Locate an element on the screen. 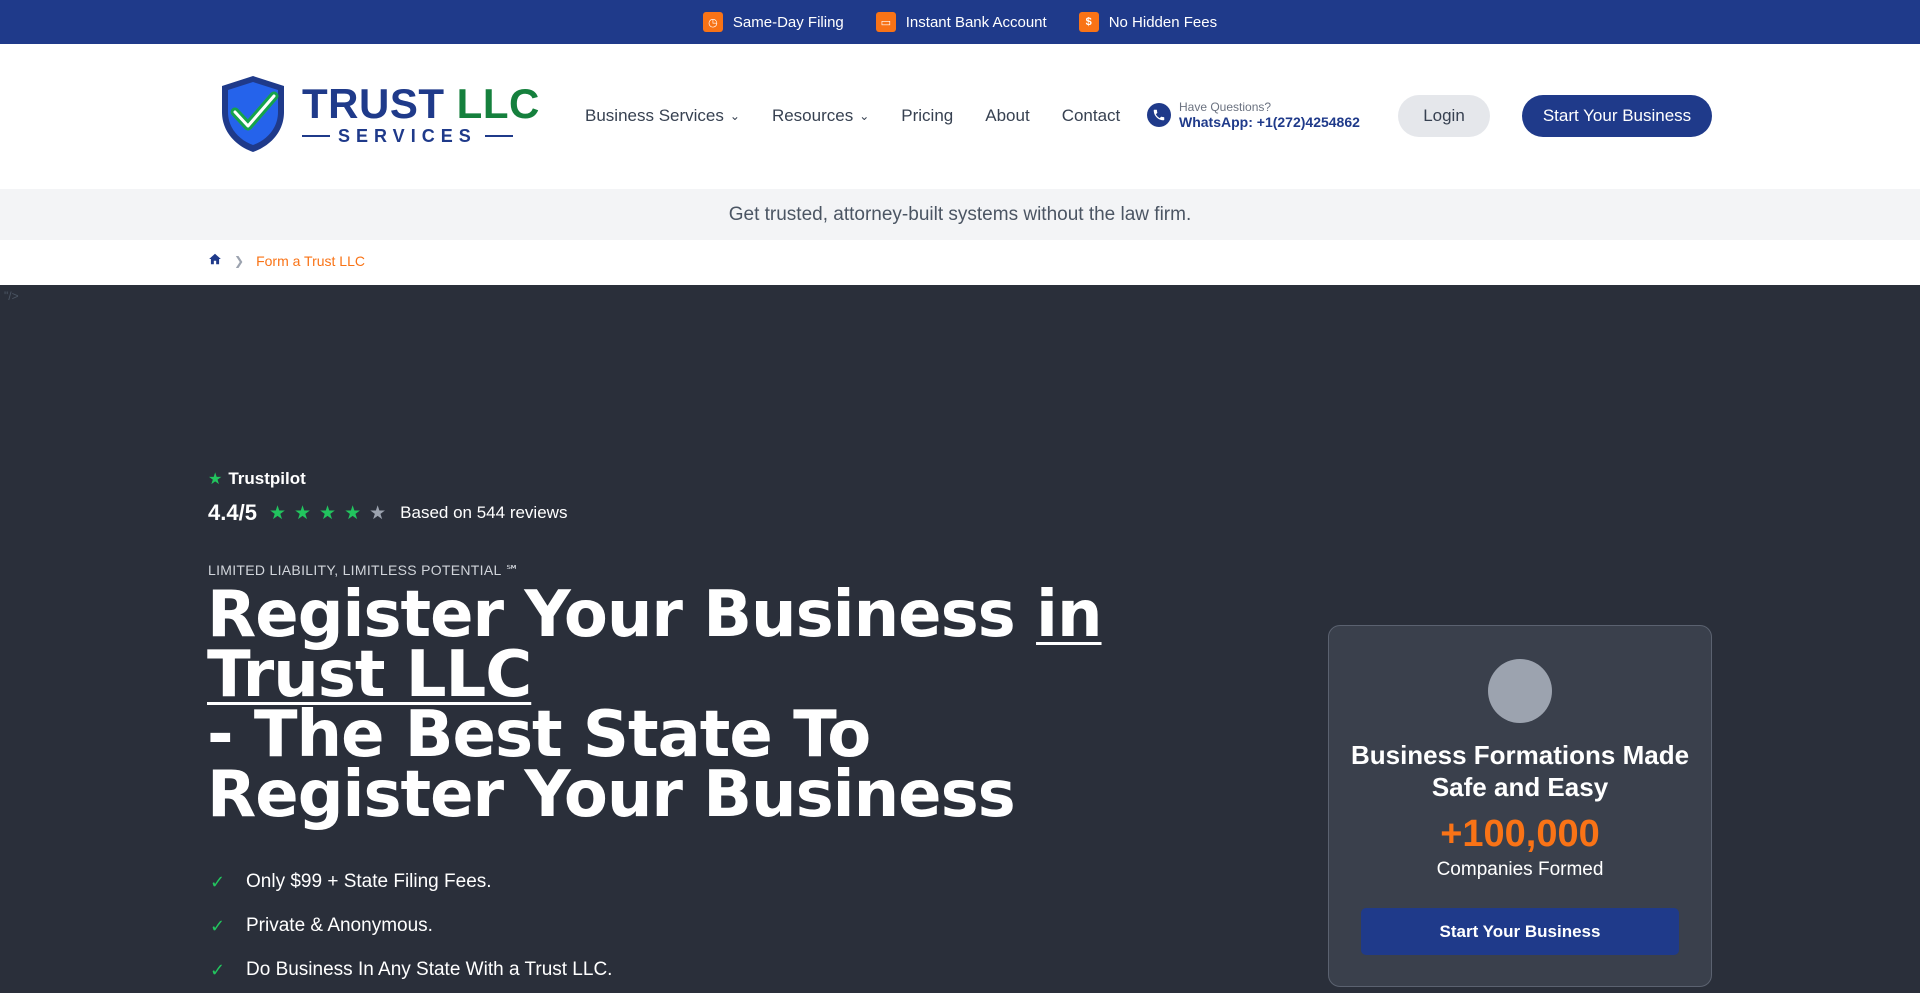  promo-same-day-filing: ◷ Same-Day Filing is located at coordinates (773, 22).